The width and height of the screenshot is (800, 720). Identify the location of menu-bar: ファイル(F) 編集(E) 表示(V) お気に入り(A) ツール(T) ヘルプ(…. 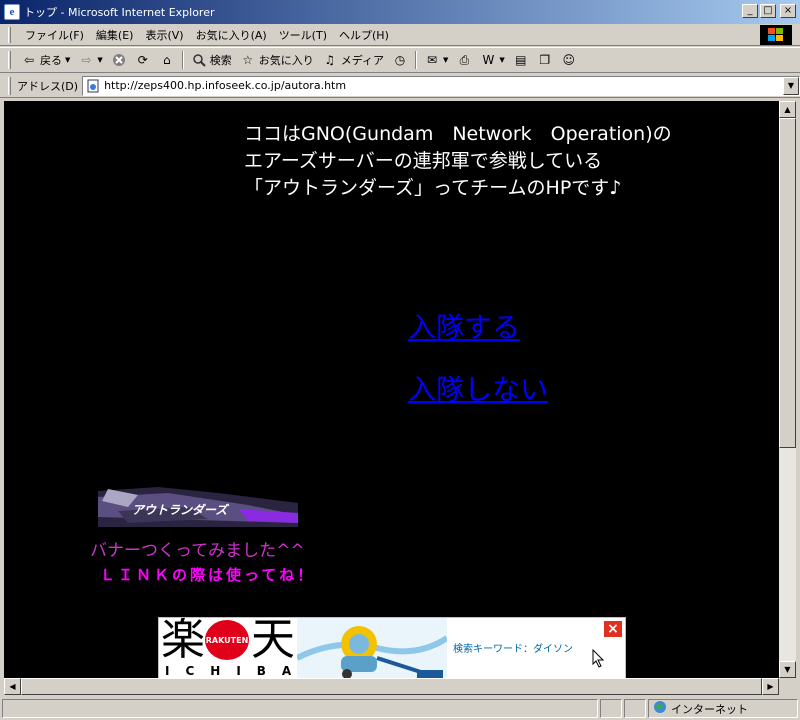
(400, 35).